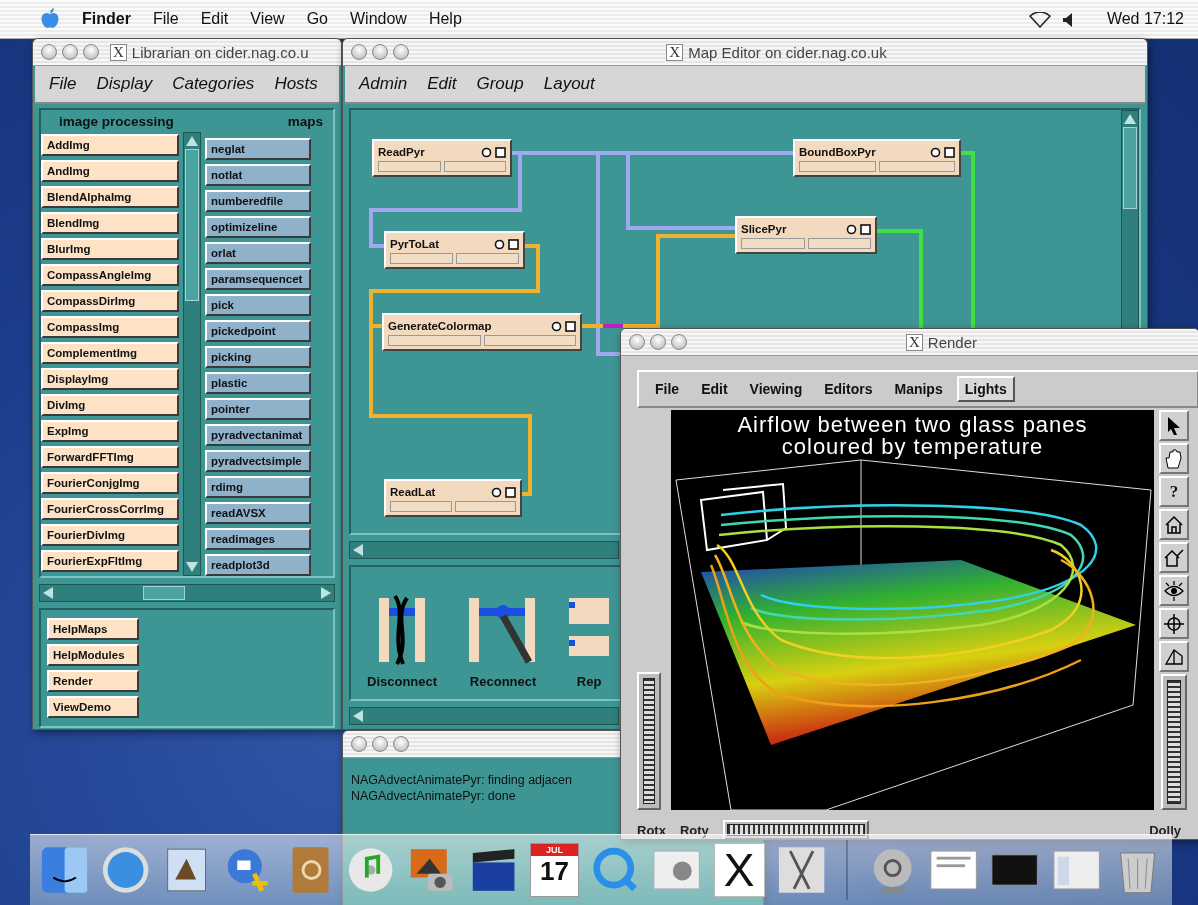 The image size is (1198, 905). I want to click on map-button: optimizeline, so click(258, 227).